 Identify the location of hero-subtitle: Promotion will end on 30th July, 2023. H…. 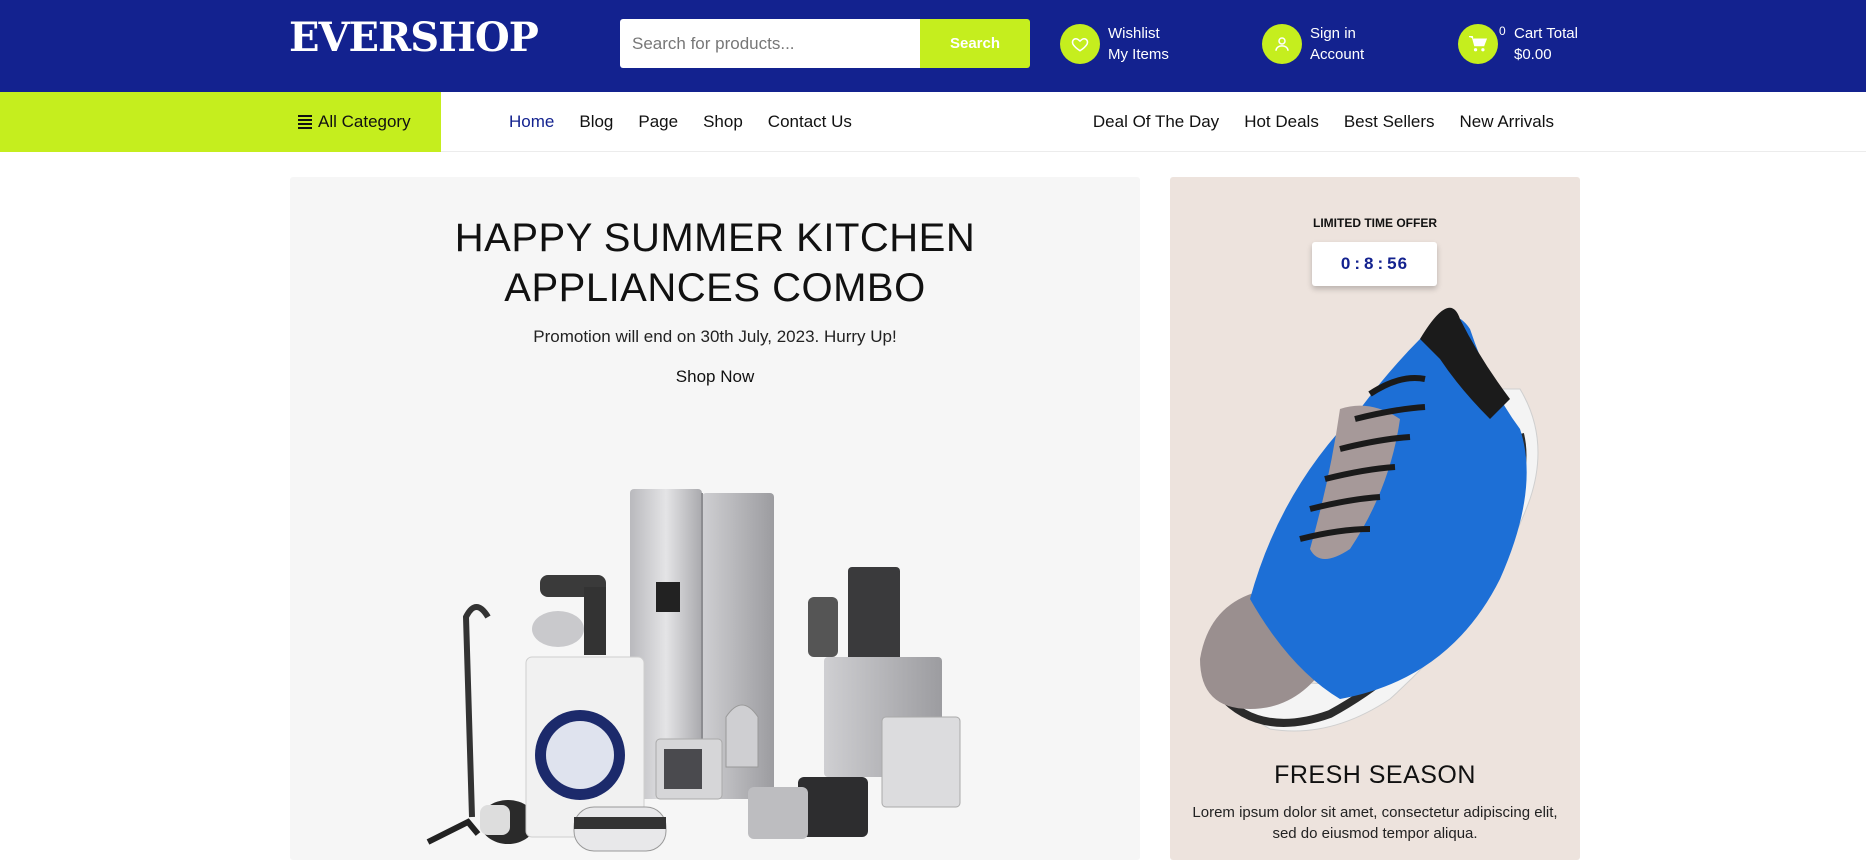
(715, 336).